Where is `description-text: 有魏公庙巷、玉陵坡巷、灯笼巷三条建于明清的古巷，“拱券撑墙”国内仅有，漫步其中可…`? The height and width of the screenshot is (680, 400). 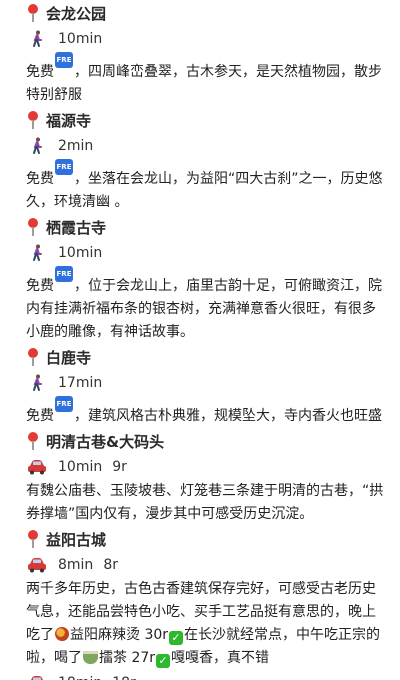 description-text: 有魏公庙巷、玉陵坡巷、灯笼巷三条建于明清的古巷，“拱券撑墙”国内仅有，漫步其中可… is located at coordinates (205, 502).